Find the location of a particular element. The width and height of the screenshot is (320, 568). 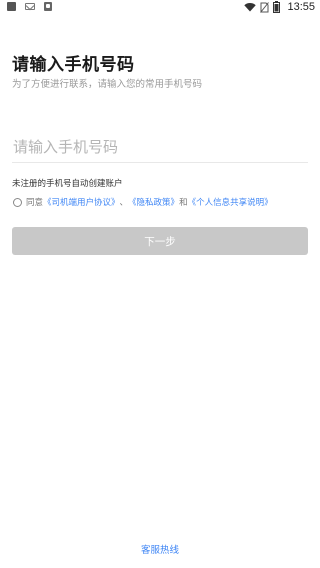

agreement-prefix: 同意 is located at coordinates (35, 203).